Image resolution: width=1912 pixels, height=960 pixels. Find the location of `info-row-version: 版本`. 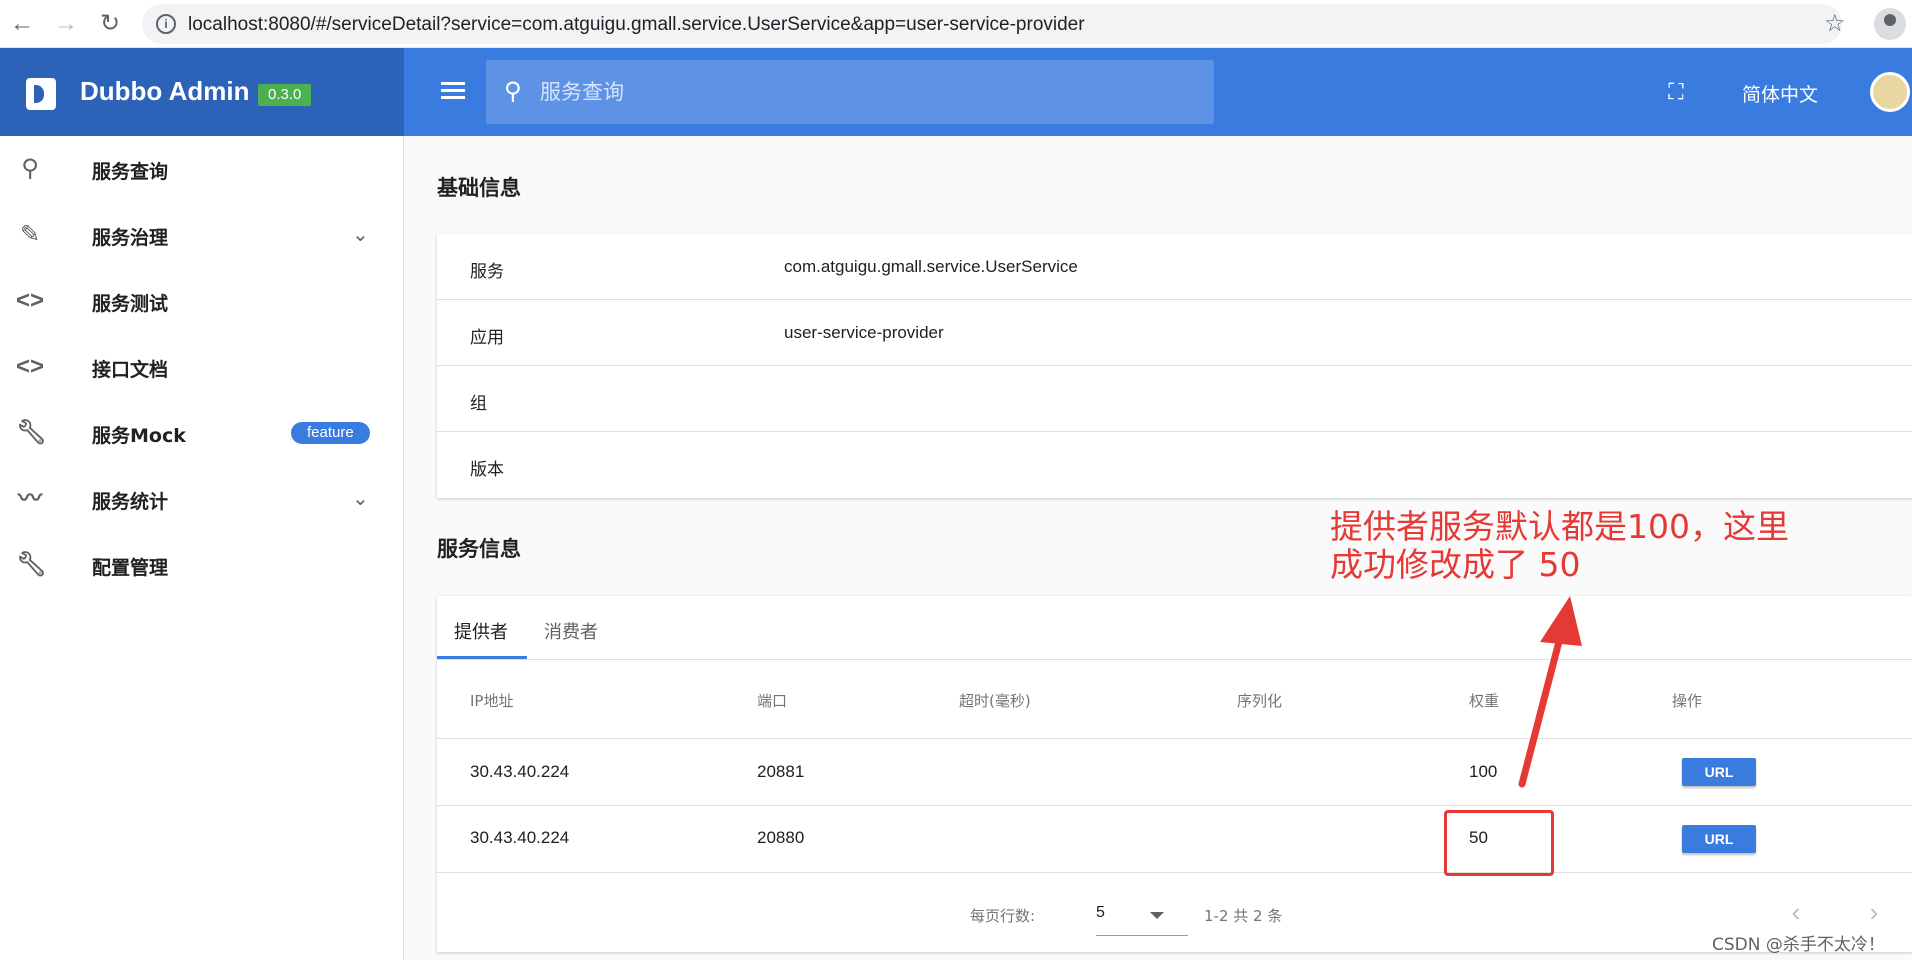

info-row-version: 版本 is located at coordinates (1174, 465).